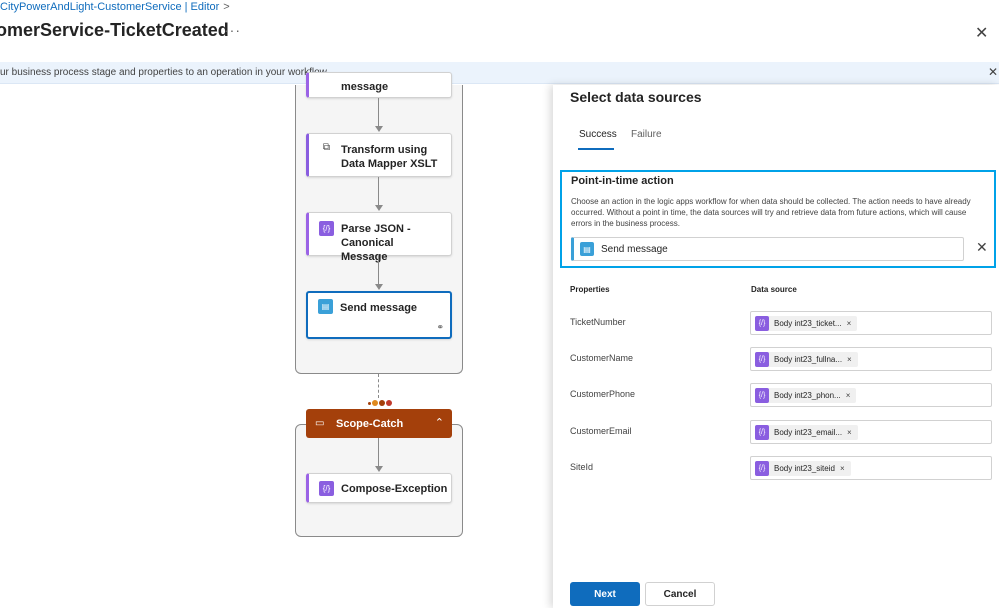 The image size is (999, 608). I want to click on data-source-column-header: Data source, so click(774, 289).